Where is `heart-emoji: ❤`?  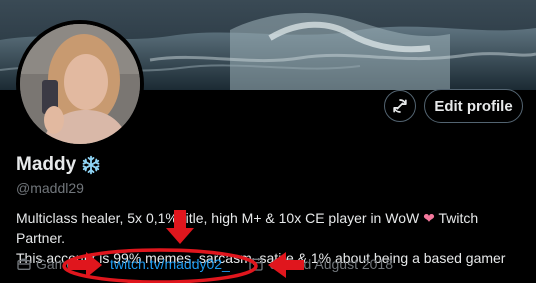
heart-emoji: ❤ is located at coordinates (429, 218).